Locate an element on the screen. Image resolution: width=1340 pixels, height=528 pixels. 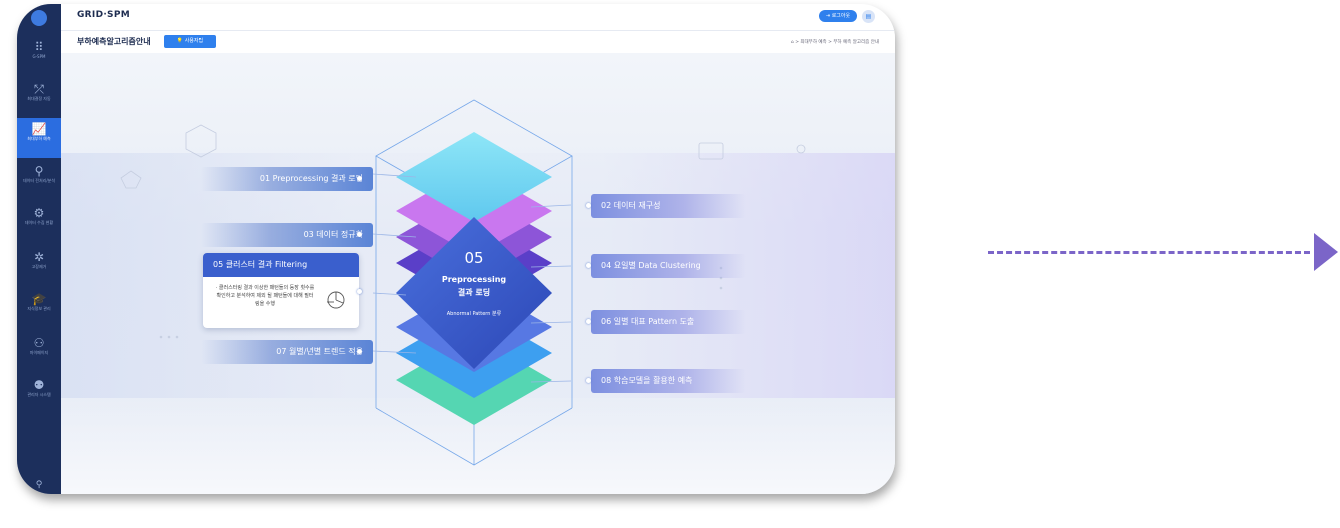
step-08: 08 학습모델을 활용한 예측 is located at coordinates (668, 381).